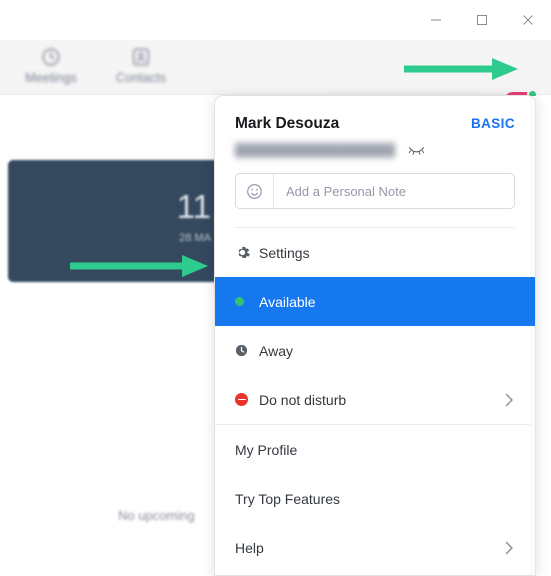  What do you see at coordinates (276, 350) in the screenshot?
I see `menu-item-away-label: Away` at bounding box center [276, 350].